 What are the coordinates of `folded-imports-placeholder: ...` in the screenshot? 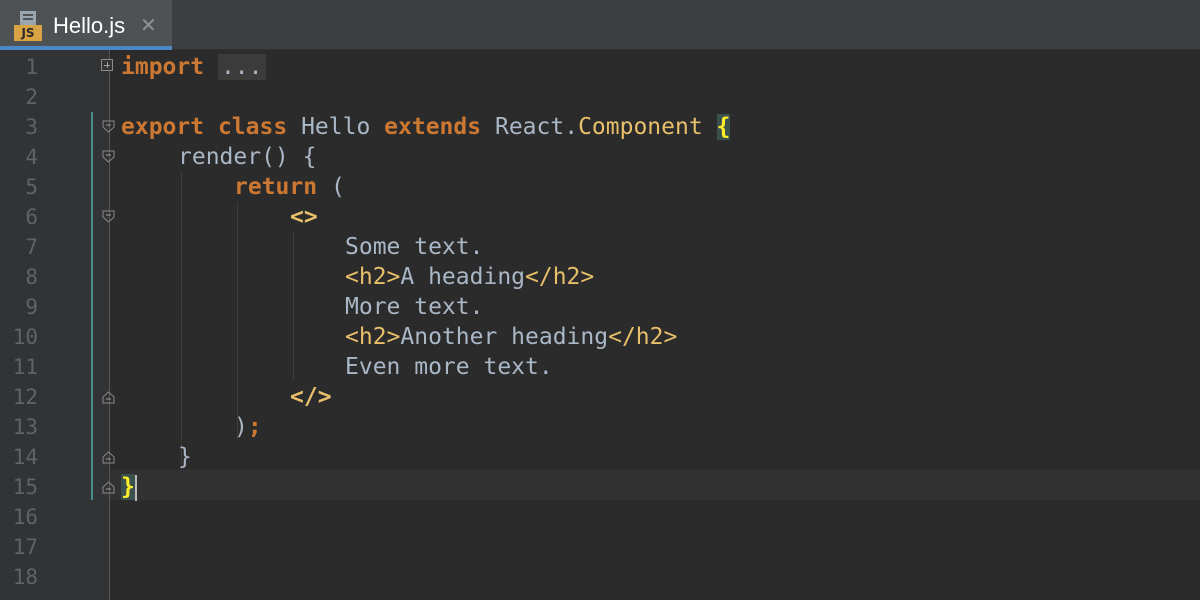 It's located at (241, 67).